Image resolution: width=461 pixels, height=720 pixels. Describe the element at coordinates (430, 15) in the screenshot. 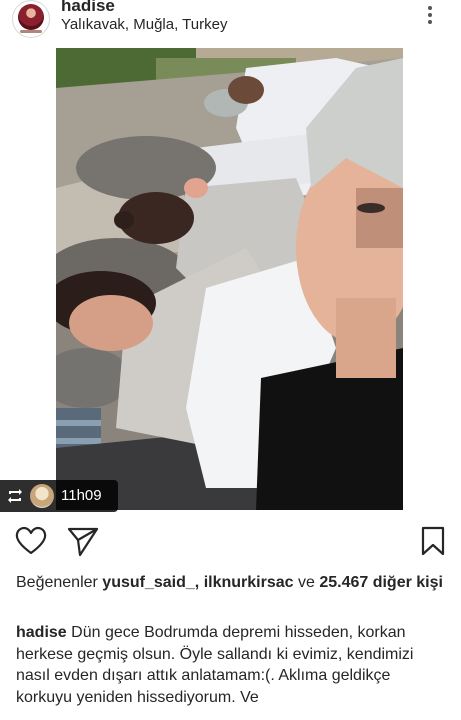

I see `more-vertical-icon` at that location.